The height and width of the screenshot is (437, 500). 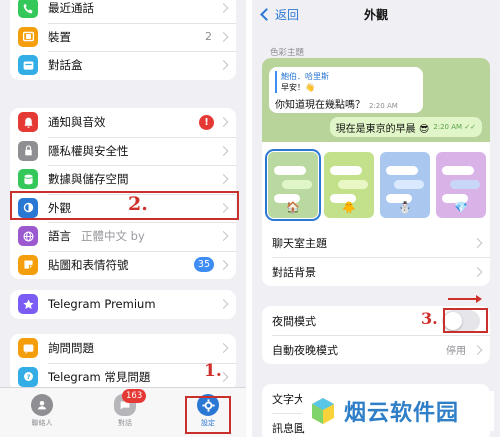 What do you see at coordinates (28, 150) in the screenshot?
I see `lock-icon` at bounding box center [28, 150].